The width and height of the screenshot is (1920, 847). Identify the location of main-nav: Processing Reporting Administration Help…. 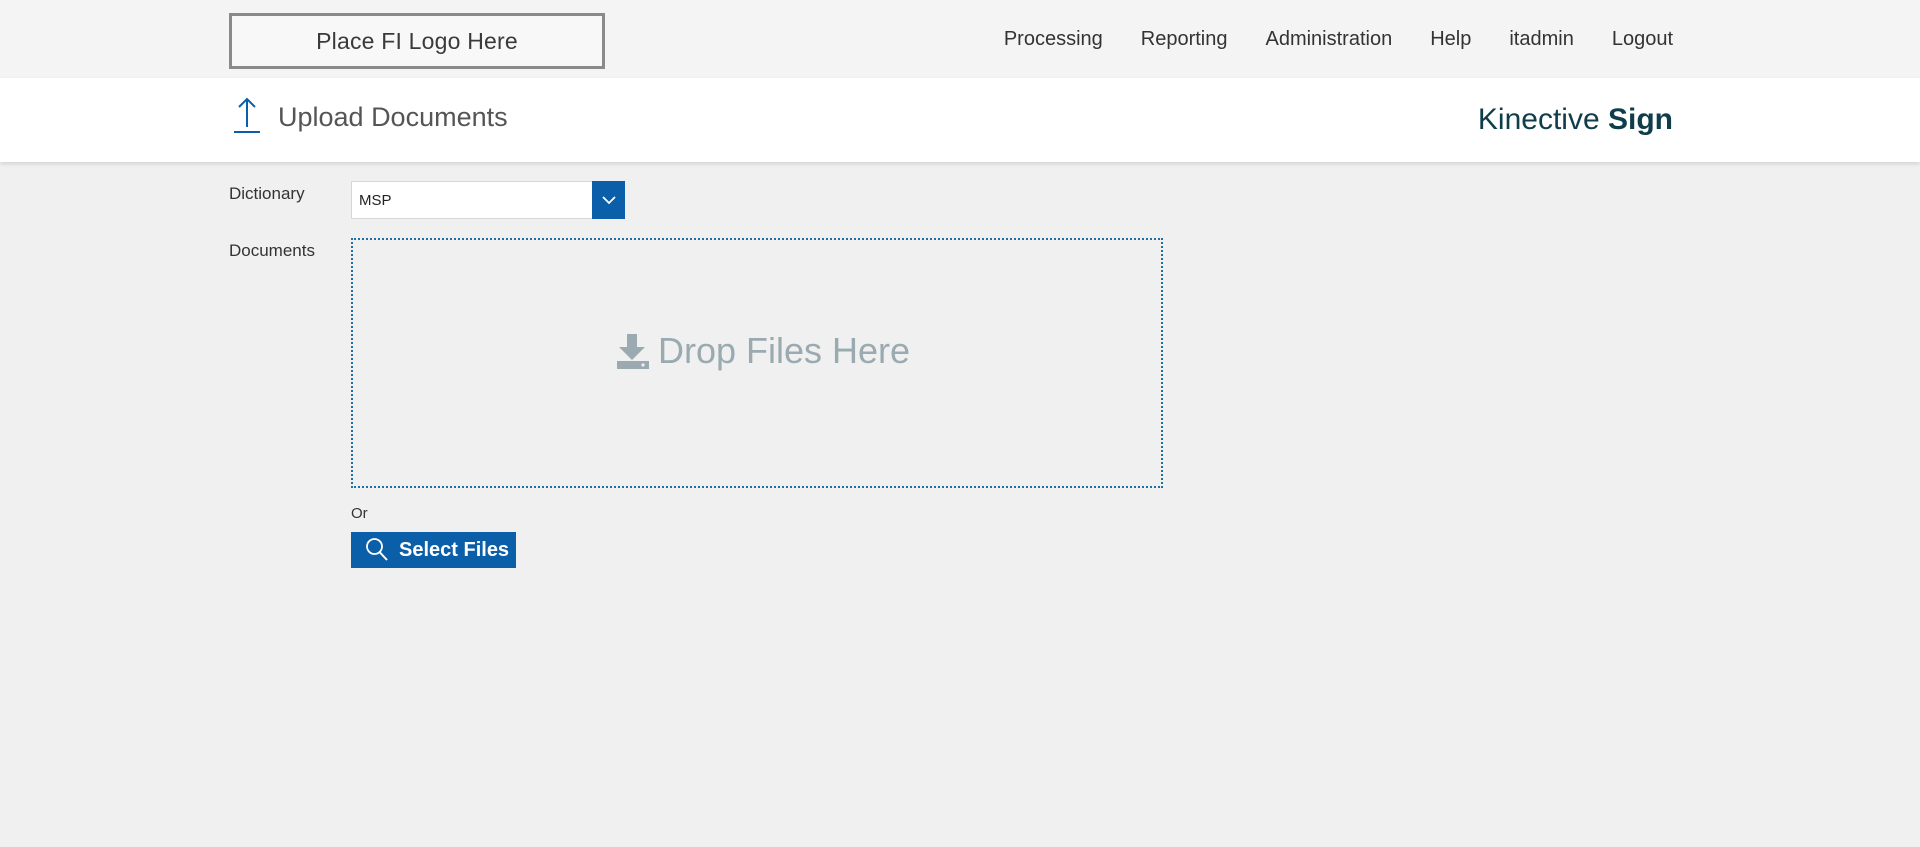
(1319, 39).